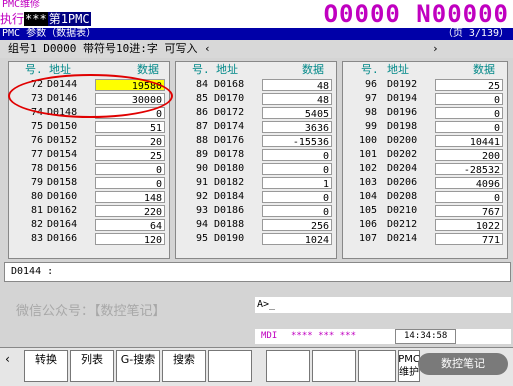 The width and height of the screenshot is (513, 386). Describe the element at coordinates (469, 239) in the screenshot. I see `param-value: 771` at that location.